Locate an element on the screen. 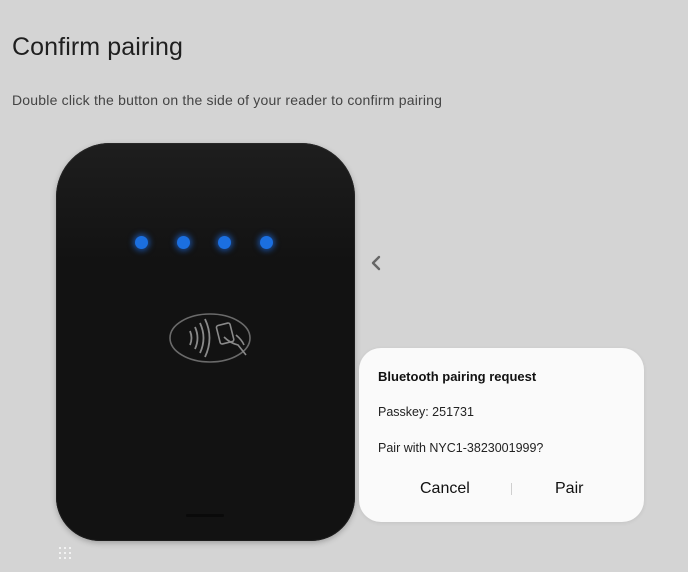 This screenshot has width=688, height=572. passkey-text: Passkey: 251731 is located at coordinates (426, 412).